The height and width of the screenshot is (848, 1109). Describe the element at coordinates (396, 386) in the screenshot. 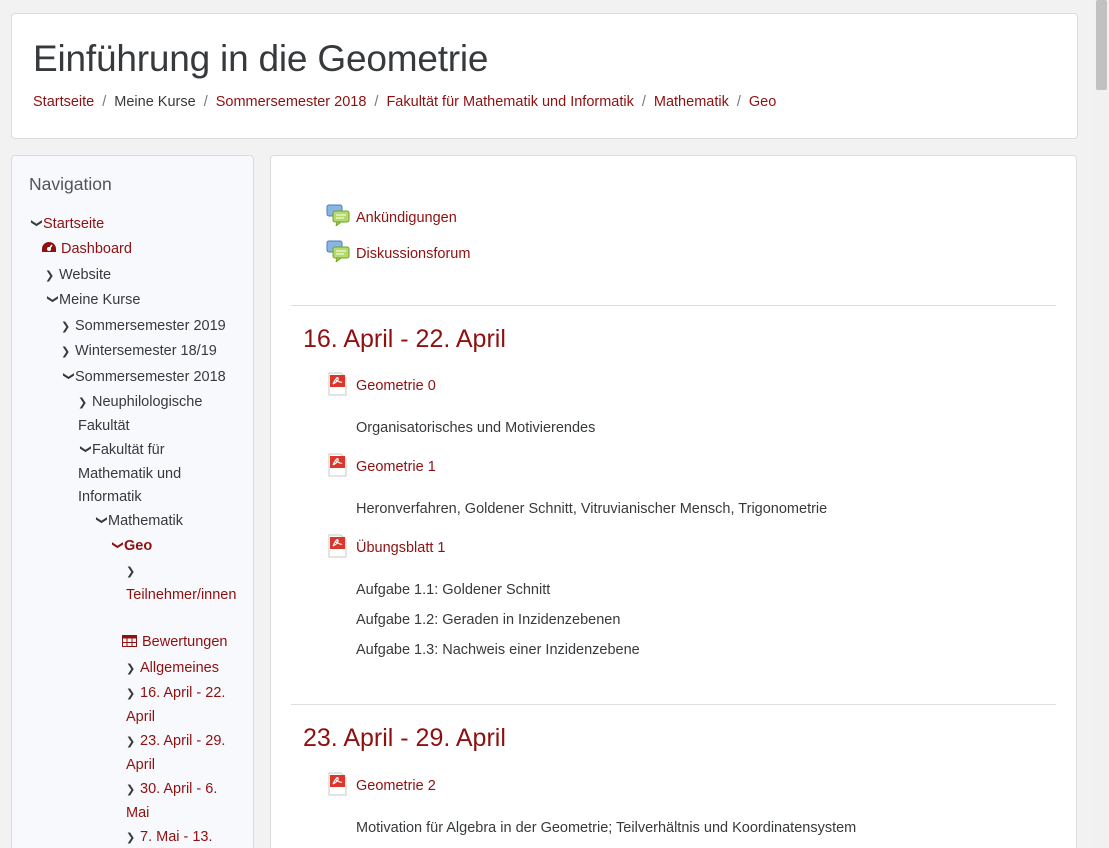

I see `activity-geometrie-0: Geometrie 0` at that location.